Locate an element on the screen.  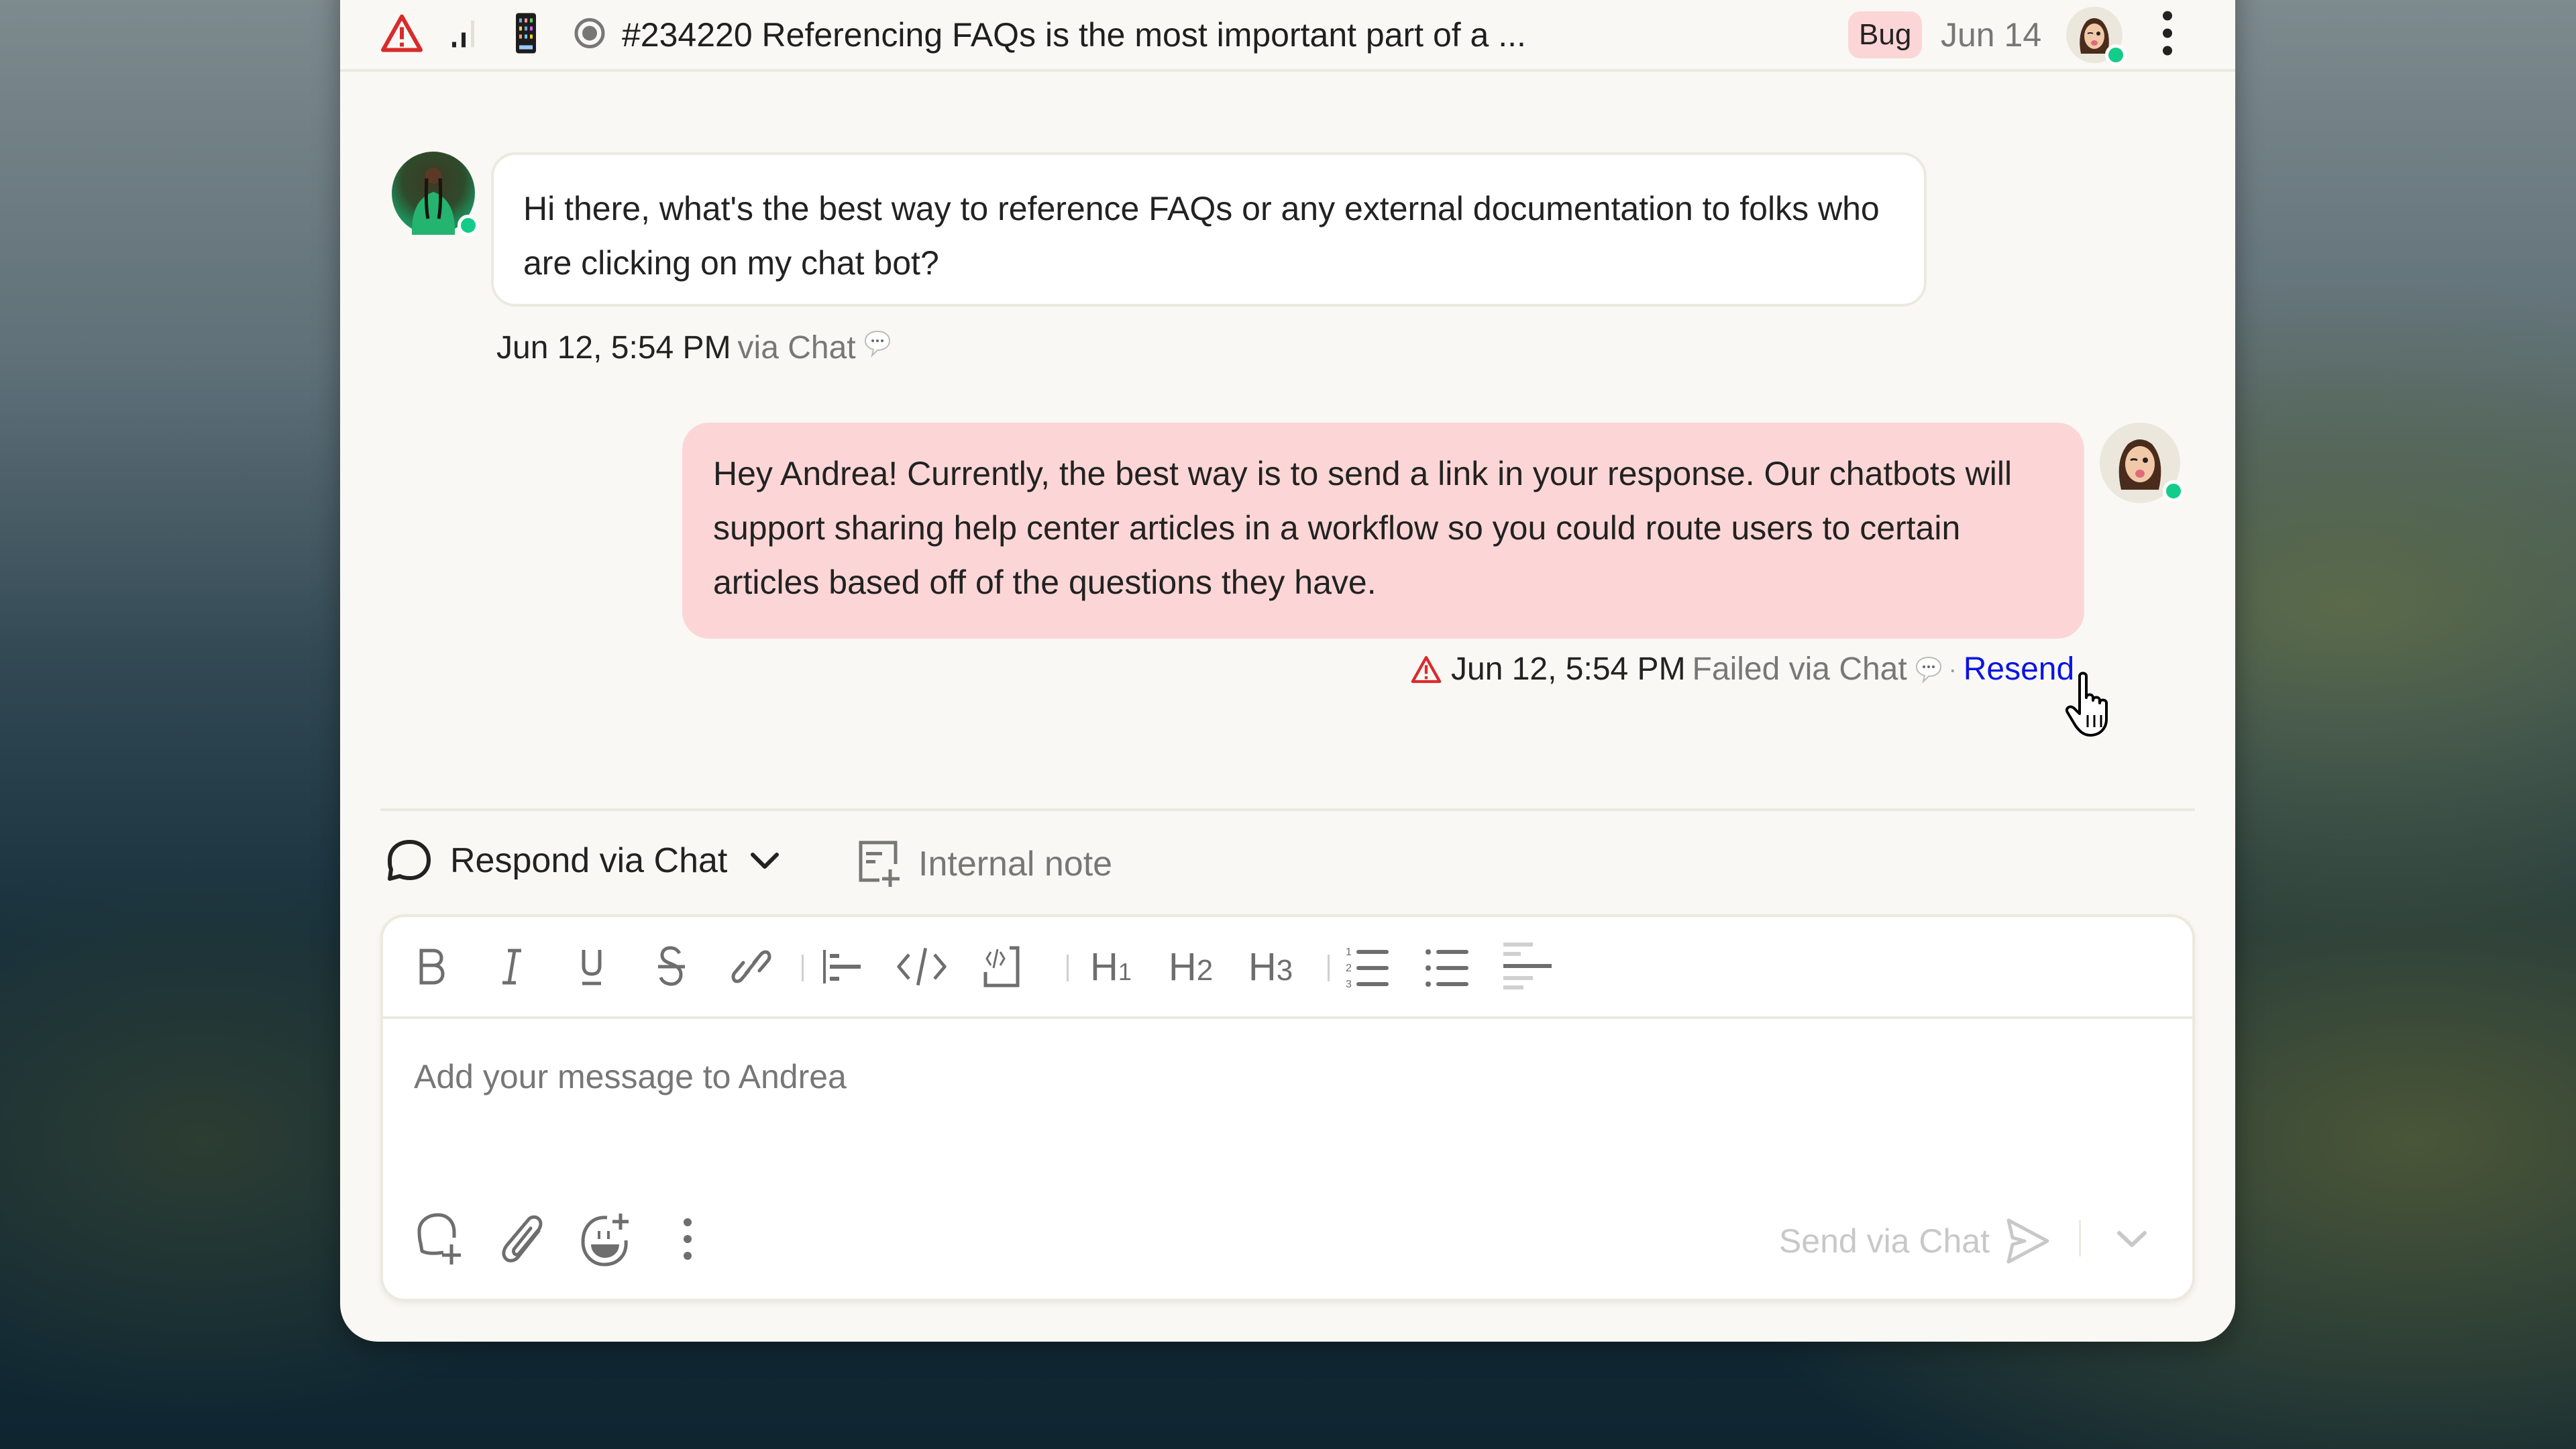
send-options-dropdown is located at coordinates (2132, 1239).